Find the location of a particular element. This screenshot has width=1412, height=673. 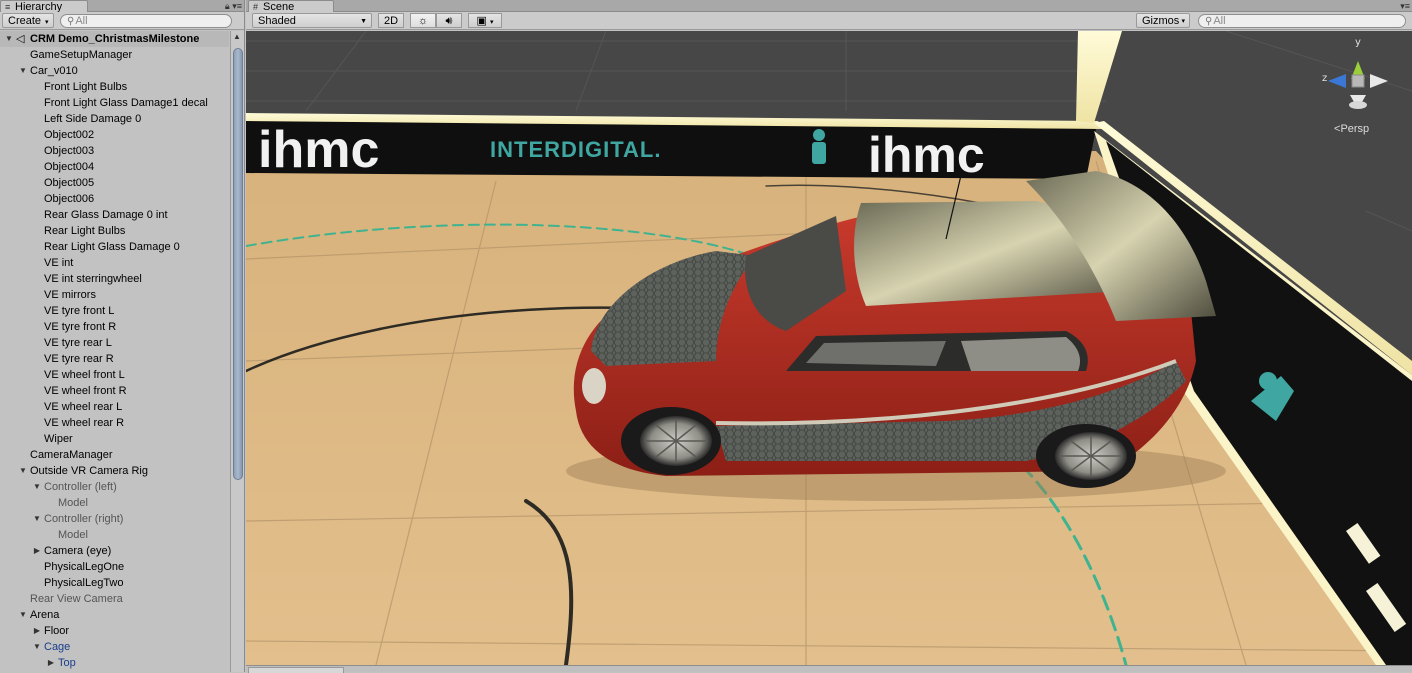

scene-toolbar: Shaded ▼ 2D ☼ 🔊︎ ▣ ▾ Gizmos ▾ ⚲All is located at coordinates (829, 21).